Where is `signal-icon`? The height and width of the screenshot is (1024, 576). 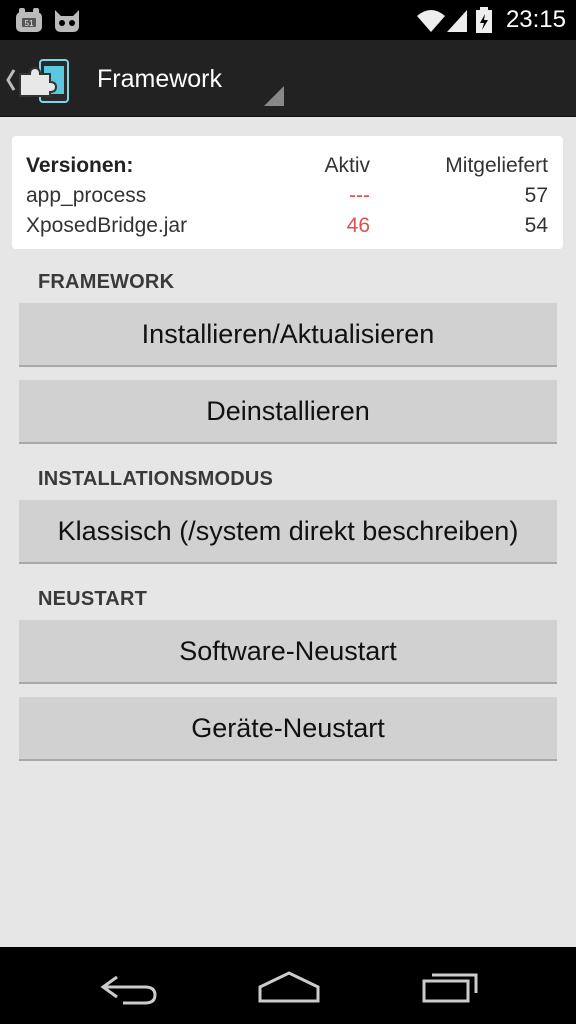 signal-icon is located at coordinates (457, 22).